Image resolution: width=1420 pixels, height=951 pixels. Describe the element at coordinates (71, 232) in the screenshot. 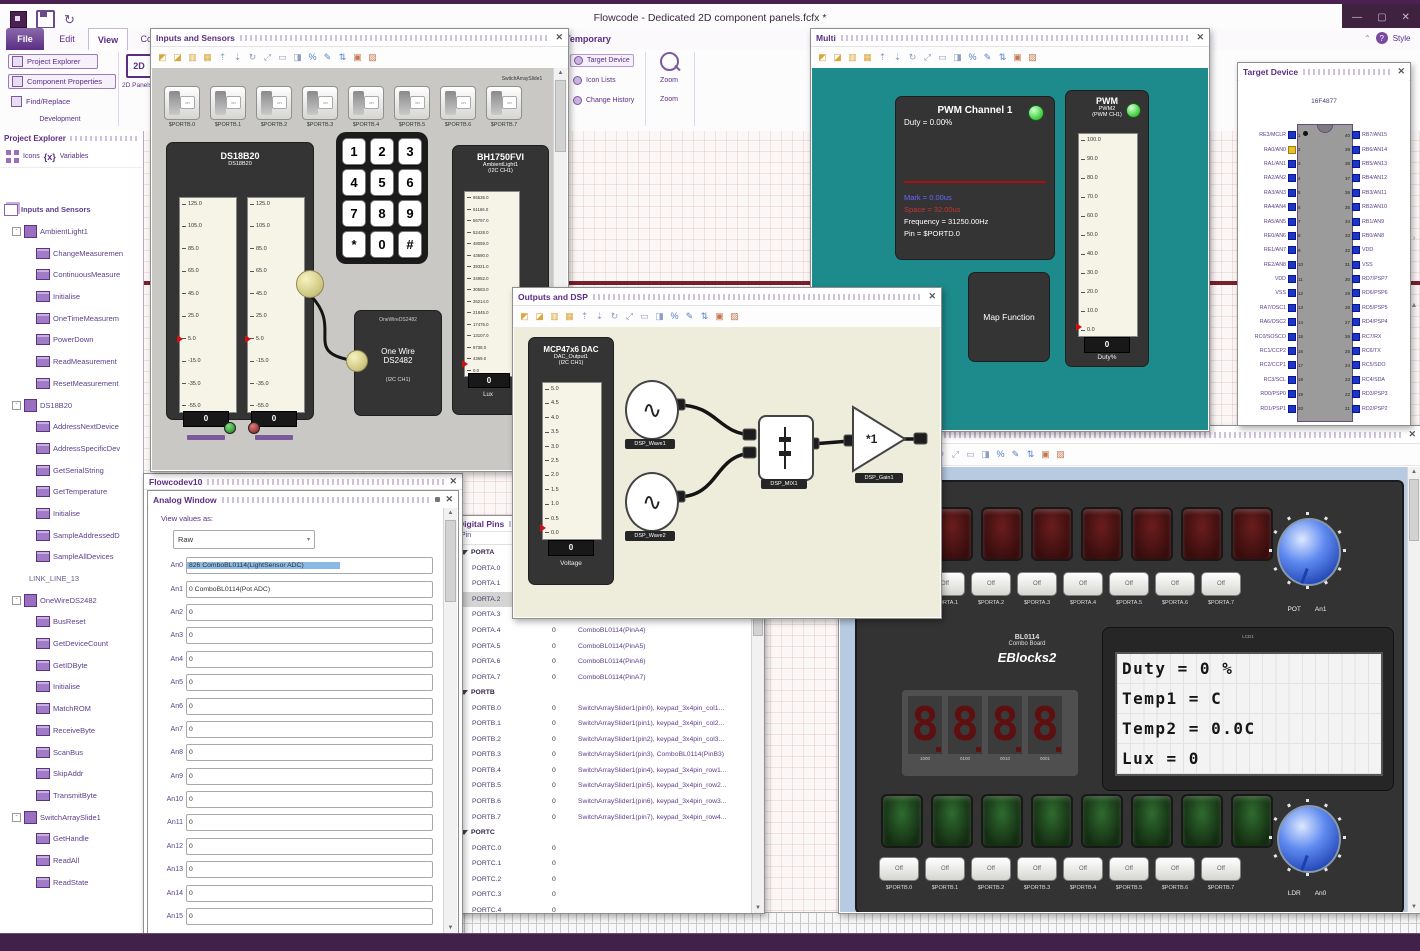

I see `tree-item: - AmbientLight1` at that location.